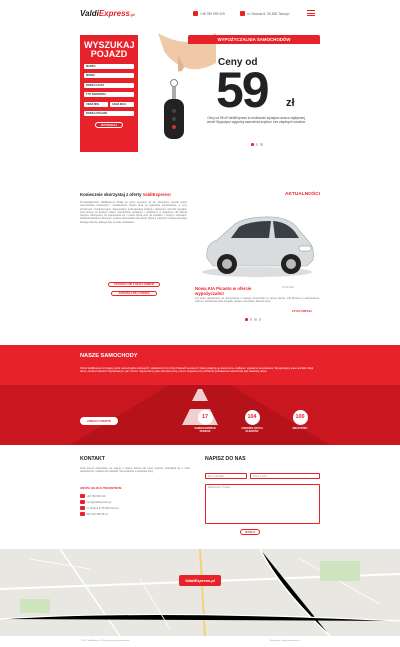 The width and height of the screenshot is (400, 647). What do you see at coordinates (226, 476) in the screenshot?
I see `name-field: Imię i nazwisko` at bounding box center [226, 476].